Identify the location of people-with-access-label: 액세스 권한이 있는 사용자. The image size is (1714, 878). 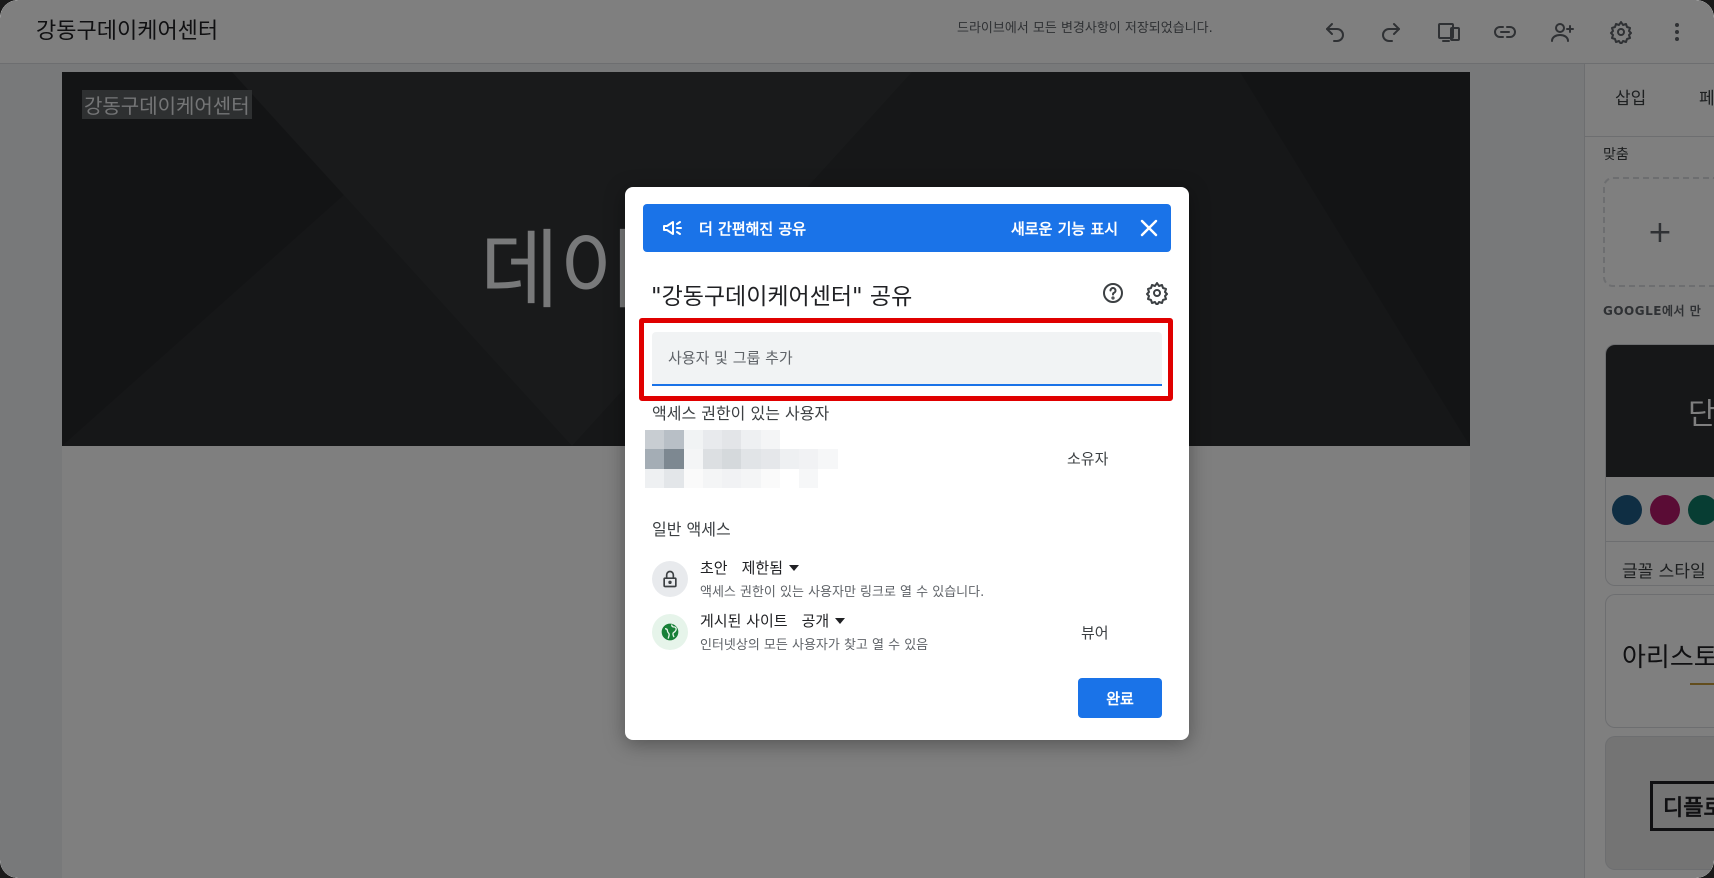
(741, 413).